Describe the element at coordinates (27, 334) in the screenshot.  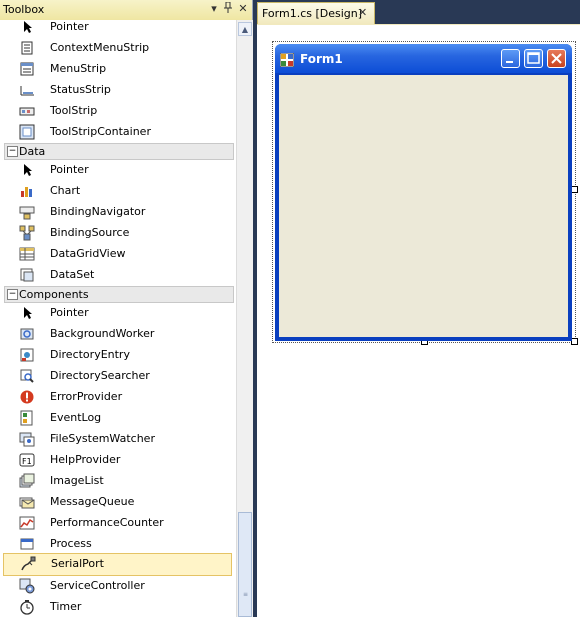
I see `background-worker-icon` at that location.